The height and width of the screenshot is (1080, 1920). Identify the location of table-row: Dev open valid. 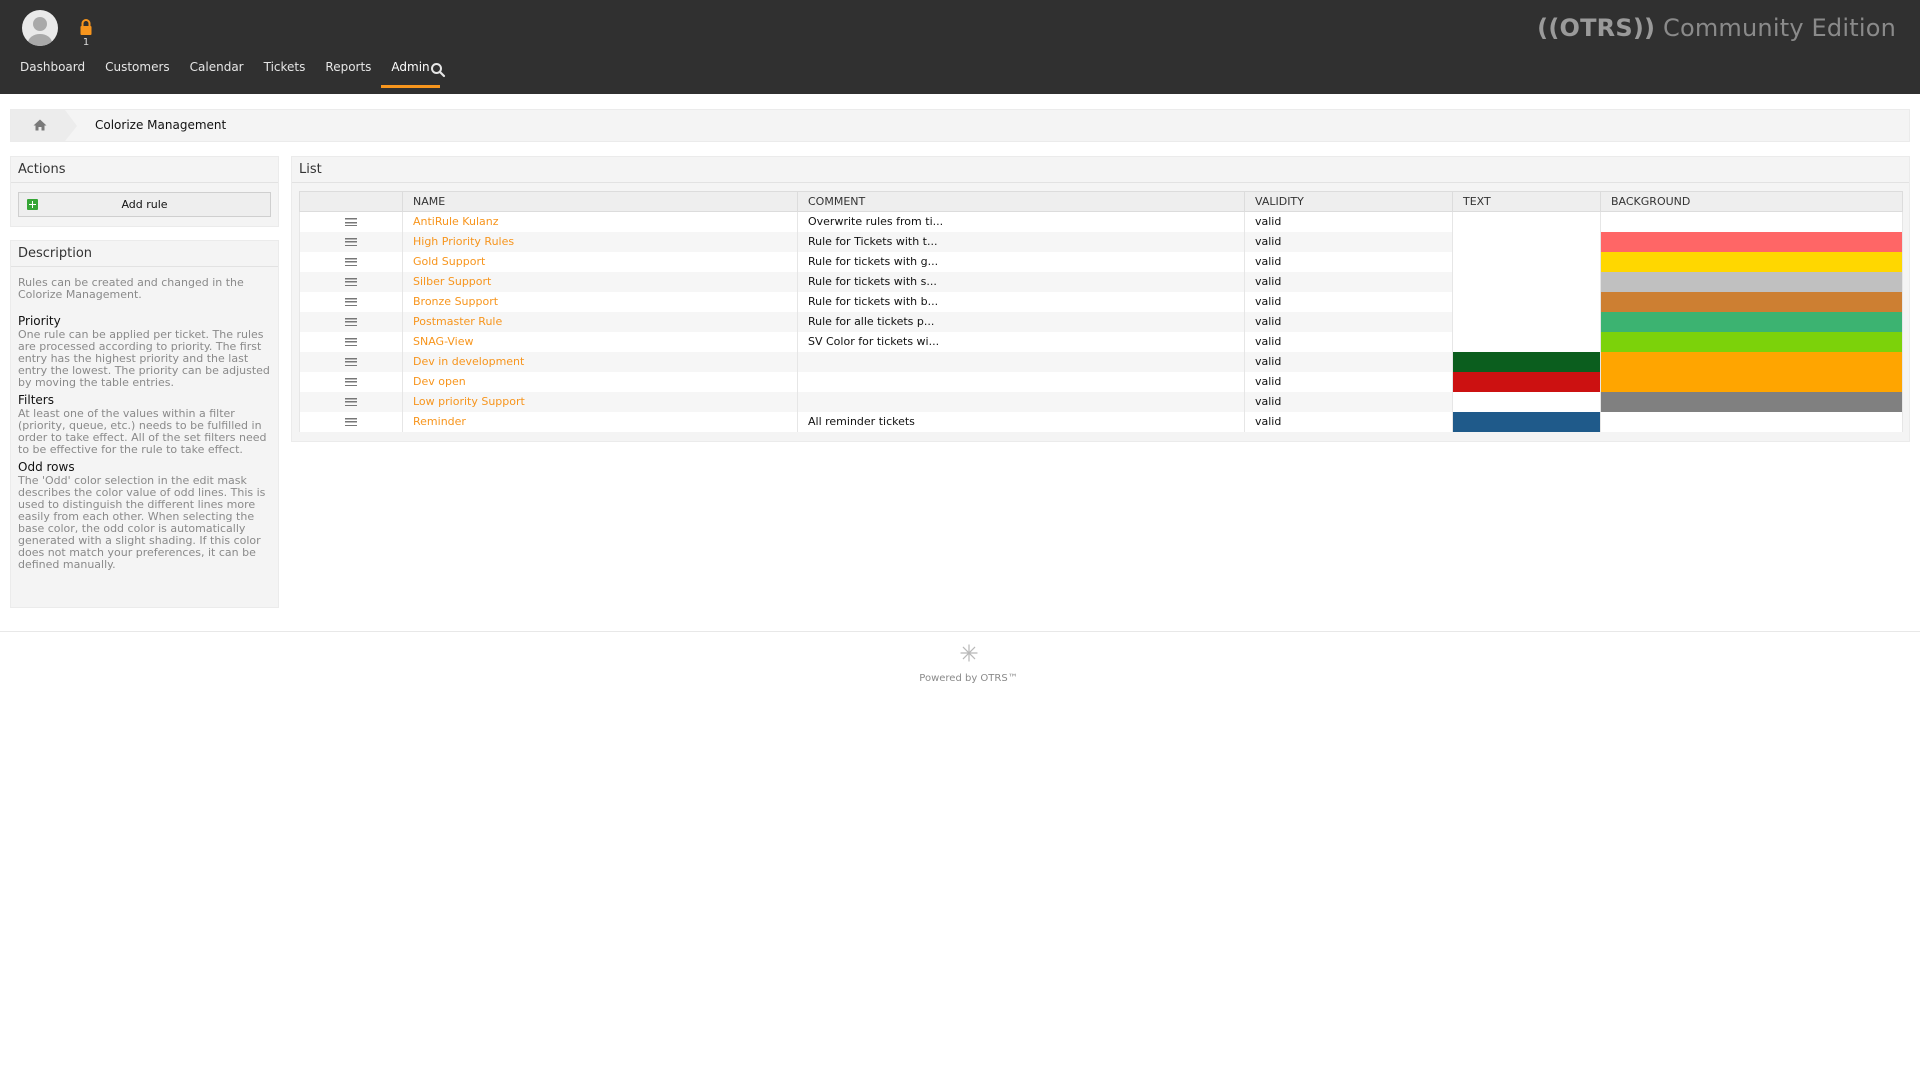
(1101, 381).